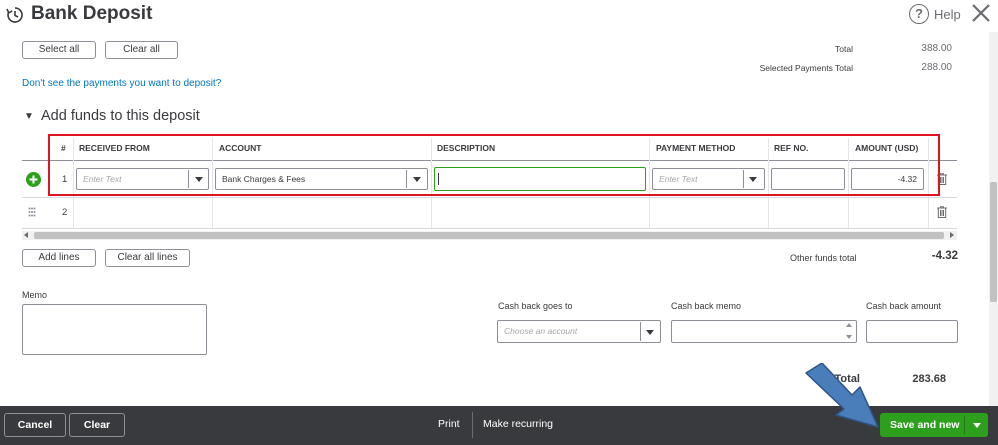  I want to click on table-row, so click(489, 213).